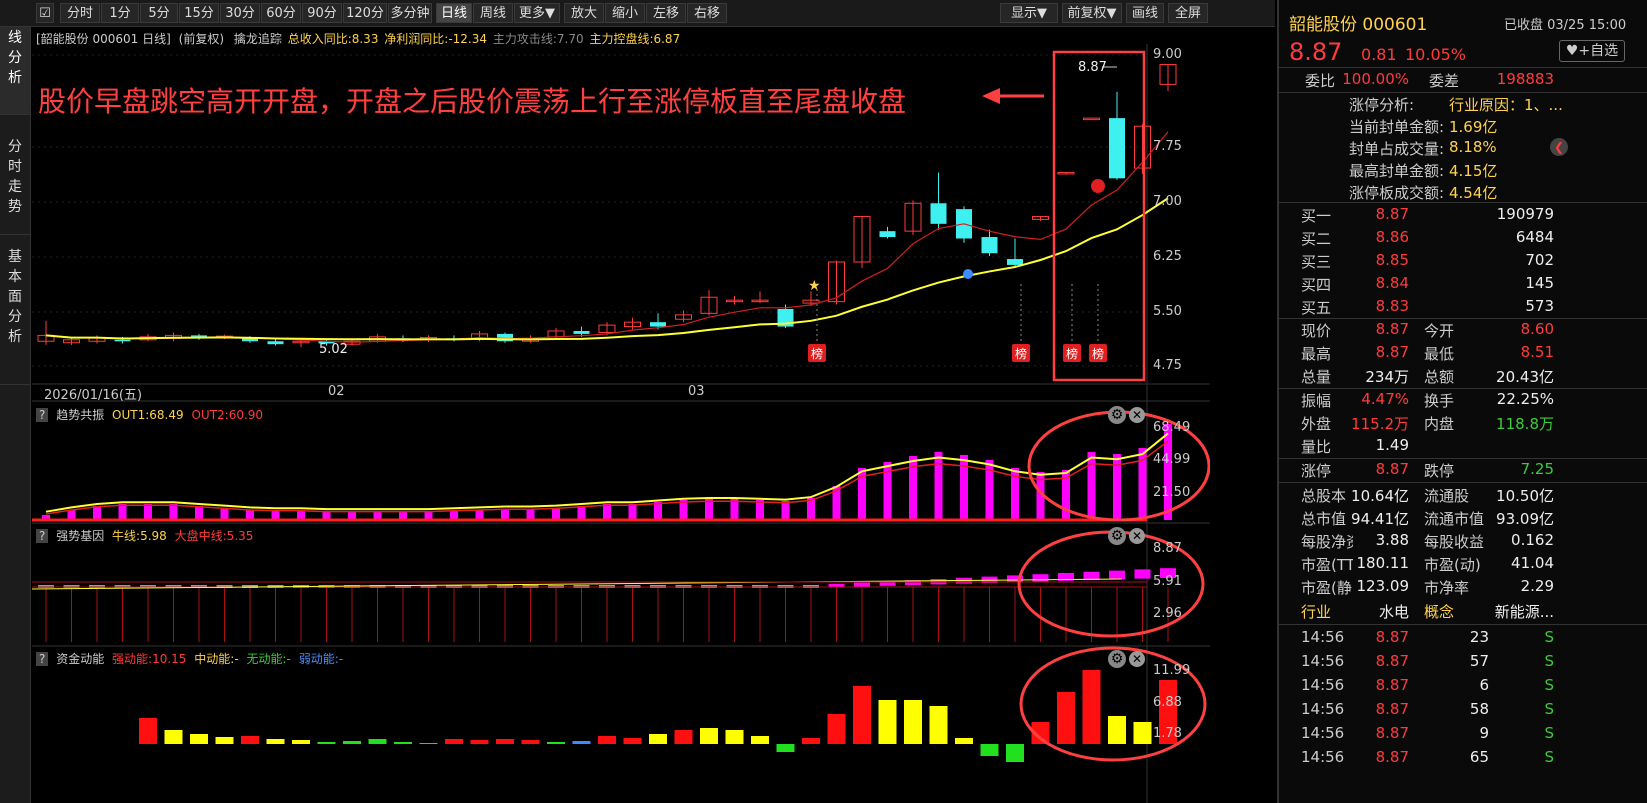 The height and width of the screenshot is (803, 1647). What do you see at coordinates (410, 13) in the screenshot?
I see `toolbar-button-8: 多分钟` at bounding box center [410, 13].